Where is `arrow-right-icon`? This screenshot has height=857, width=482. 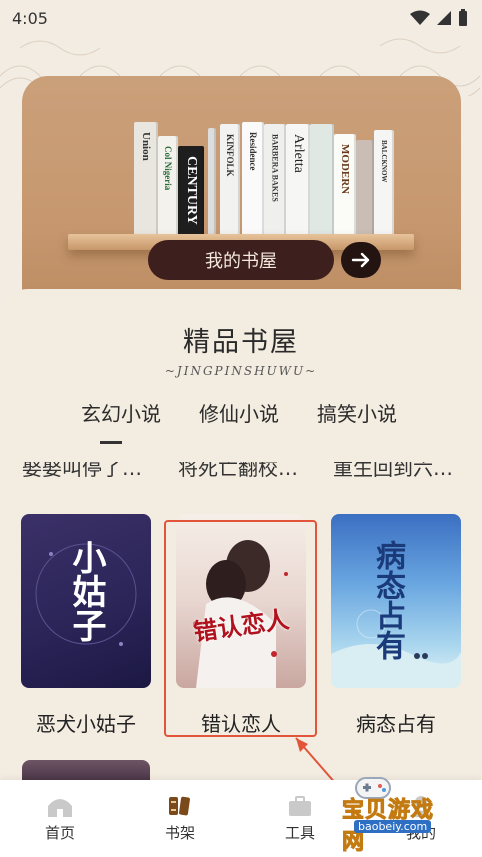 arrow-right-icon is located at coordinates (360, 260).